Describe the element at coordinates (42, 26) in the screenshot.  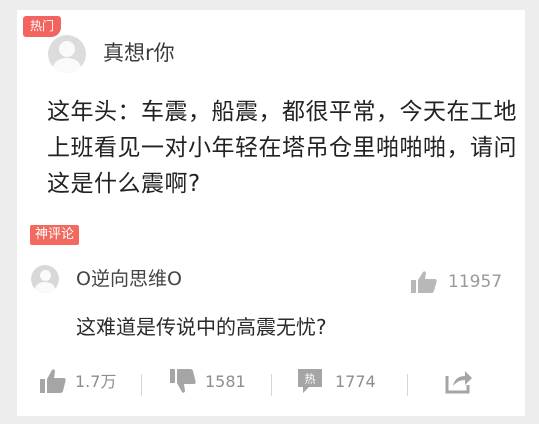
I see `hot-badge: 热门` at that location.